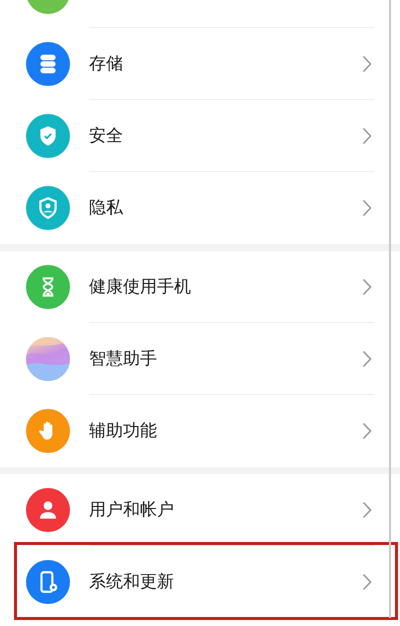 The width and height of the screenshot is (400, 626). Describe the element at coordinates (123, 431) in the screenshot. I see `settings-label: 辅助功能` at that location.